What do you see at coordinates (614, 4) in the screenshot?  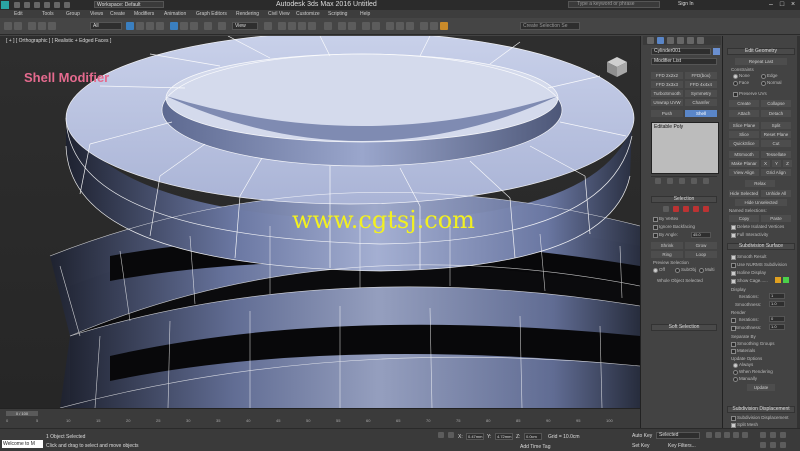 I see `search-input: Type a keyword or phrase` at bounding box center [614, 4].